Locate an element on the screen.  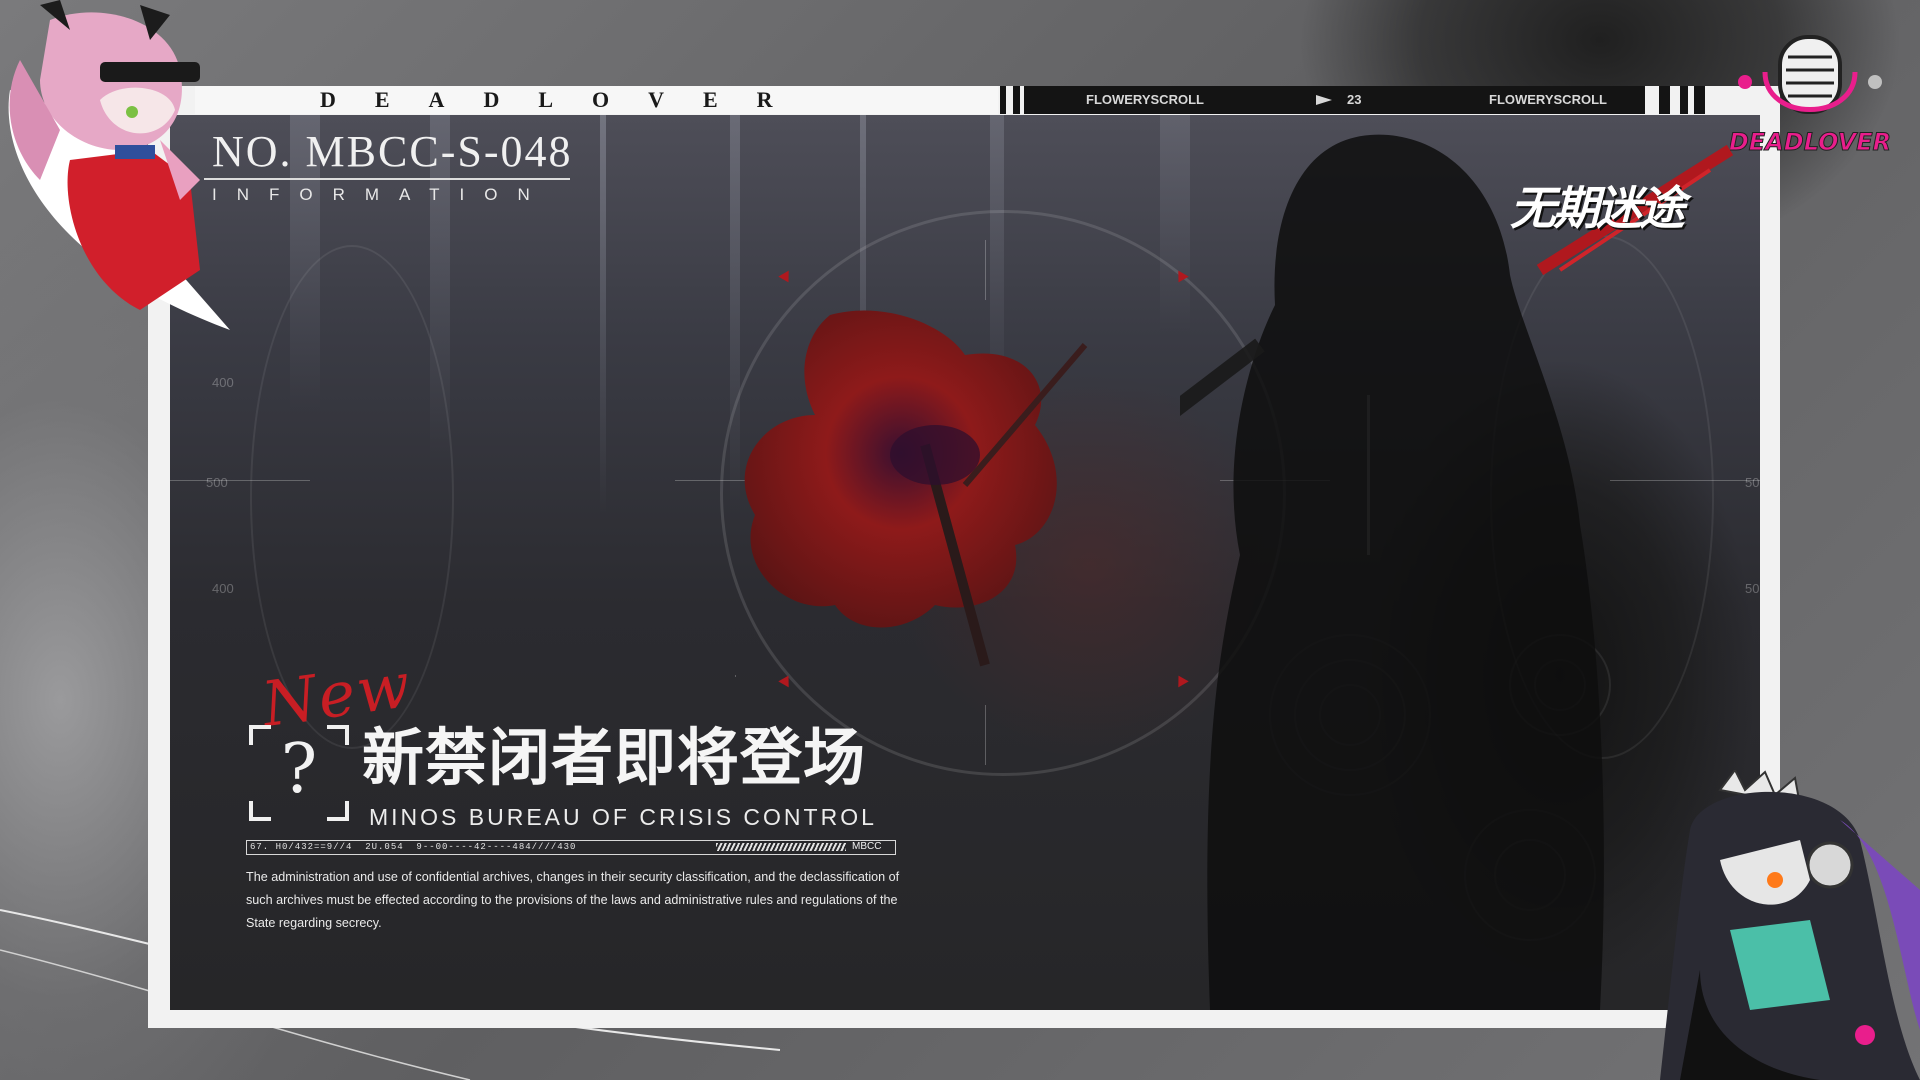
hud-number: 500 is located at coordinates (217, 482).